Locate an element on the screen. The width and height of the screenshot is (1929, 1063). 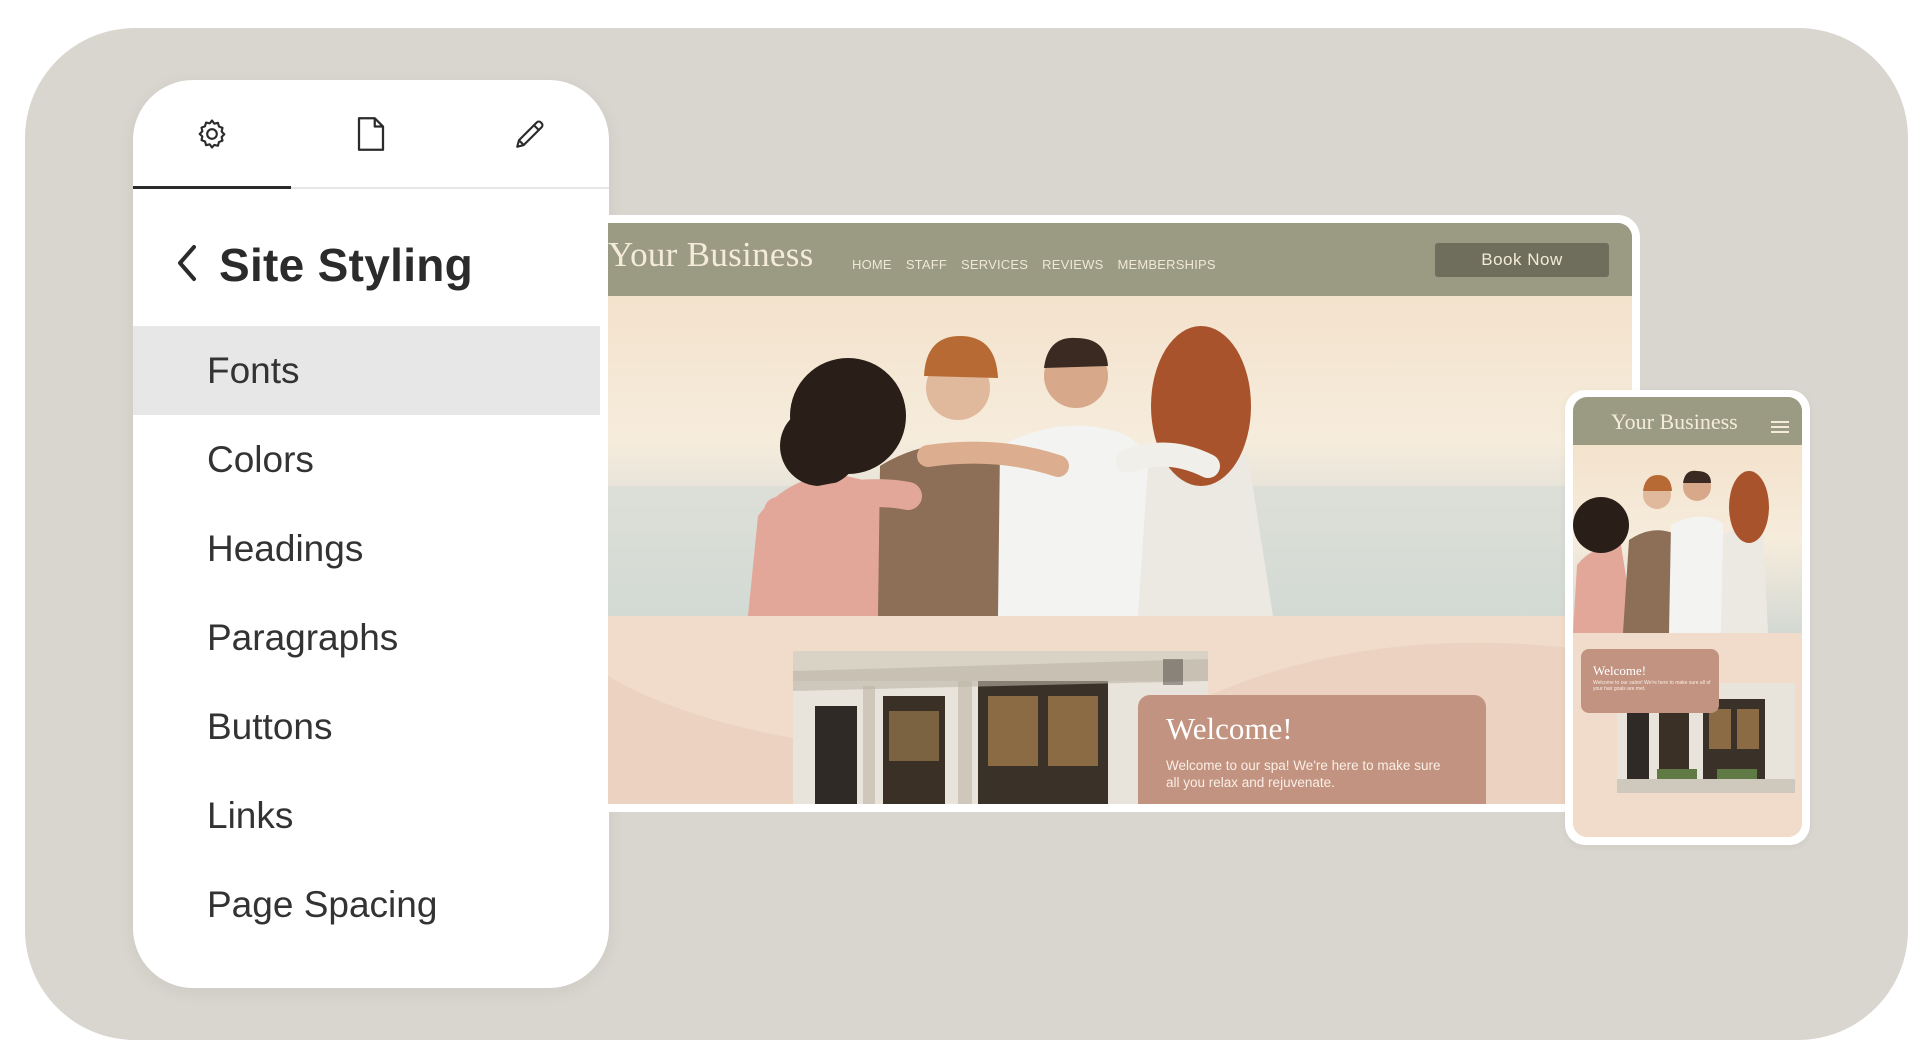
site-brand: Your Business is located at coordinates (711, 255).